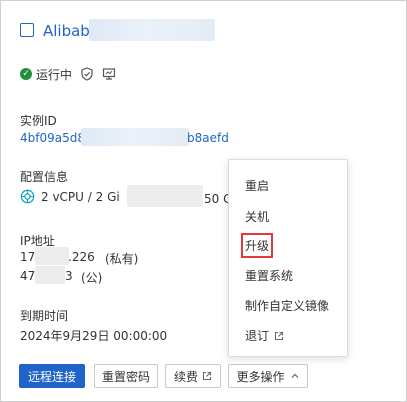 This screenshot has width=407, height=402. Describe the element at coordinates (44, 177) in the screenshot. I see `spec-label: 配置信息` at that location.